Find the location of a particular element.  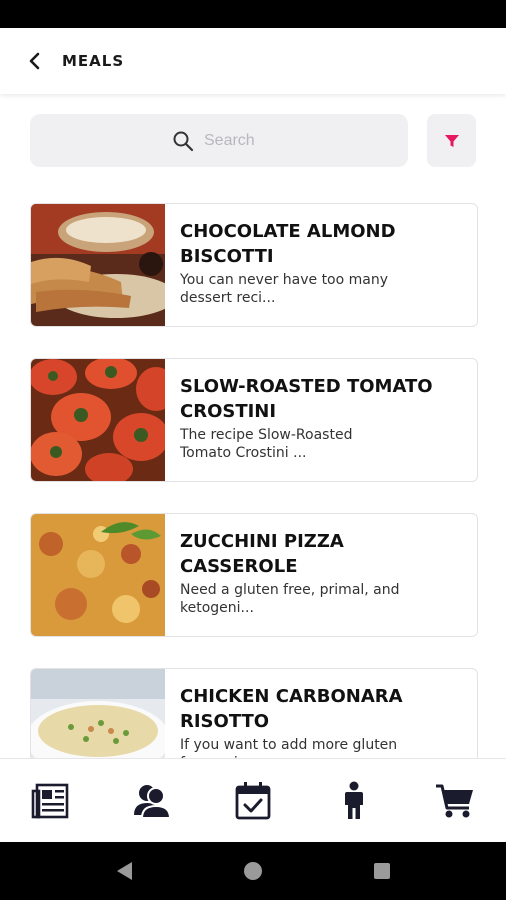

system-back-button is located at coordinates (124, 871).